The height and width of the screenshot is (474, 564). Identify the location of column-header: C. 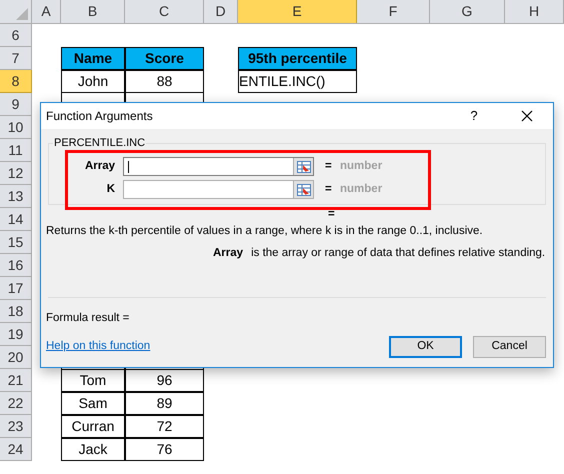
(164, 11).